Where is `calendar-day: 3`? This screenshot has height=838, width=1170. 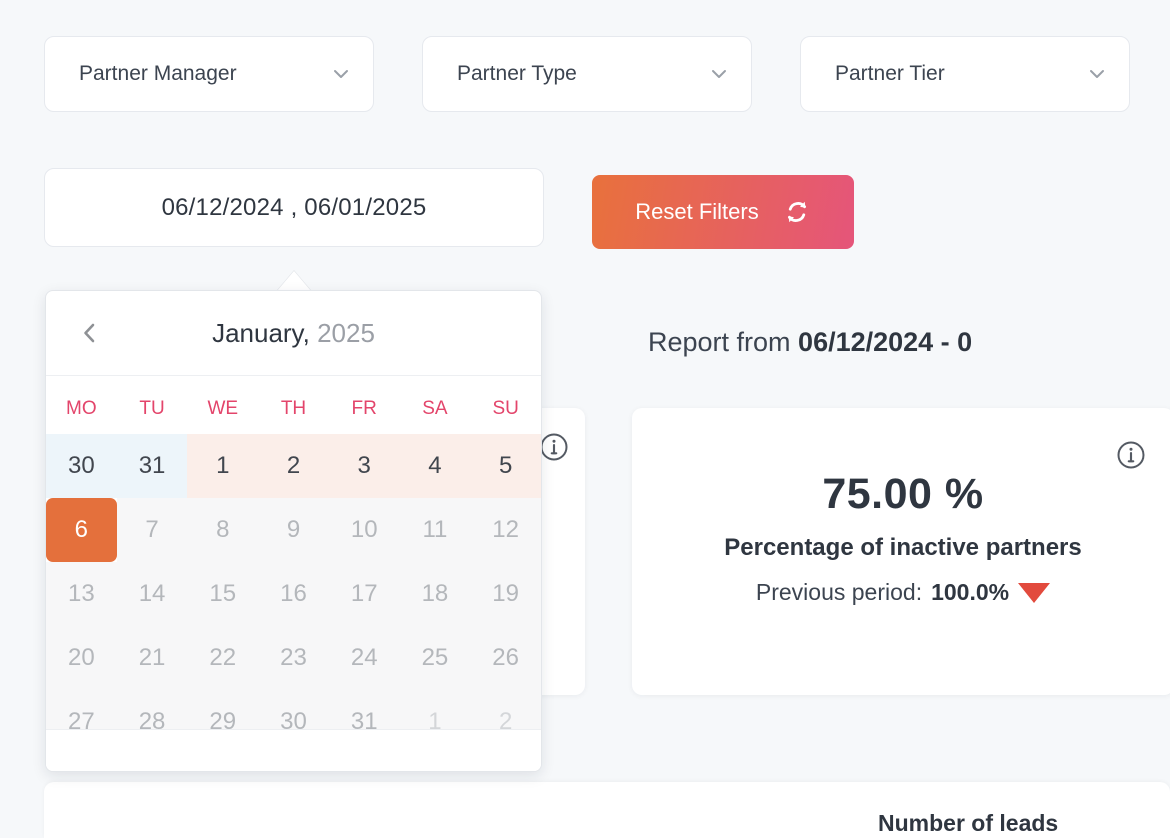 calendar-day: 3 is located at coordinates (364, 466).